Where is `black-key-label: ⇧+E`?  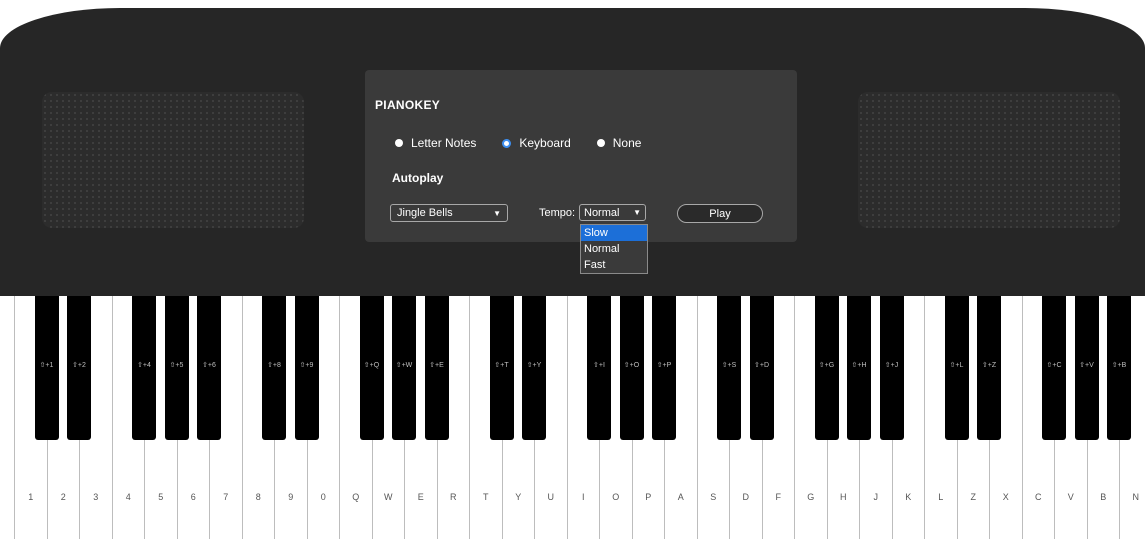
black-key-label: ⇧+E is located at coordinates (436, 365).